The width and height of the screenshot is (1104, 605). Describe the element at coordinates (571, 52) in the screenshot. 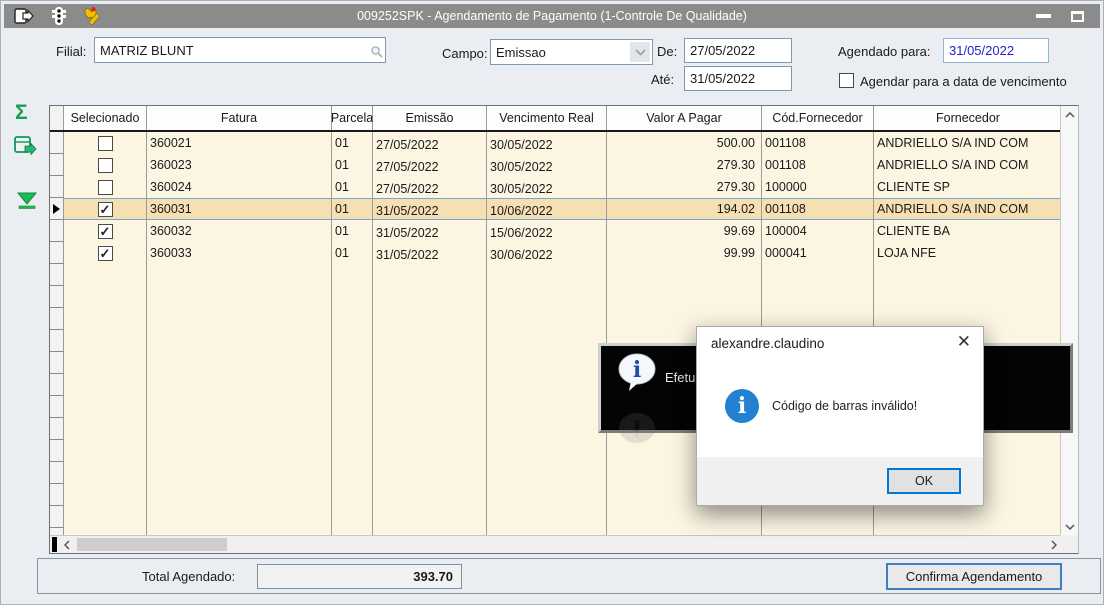

I see `campo-select: Emissao` at that location.